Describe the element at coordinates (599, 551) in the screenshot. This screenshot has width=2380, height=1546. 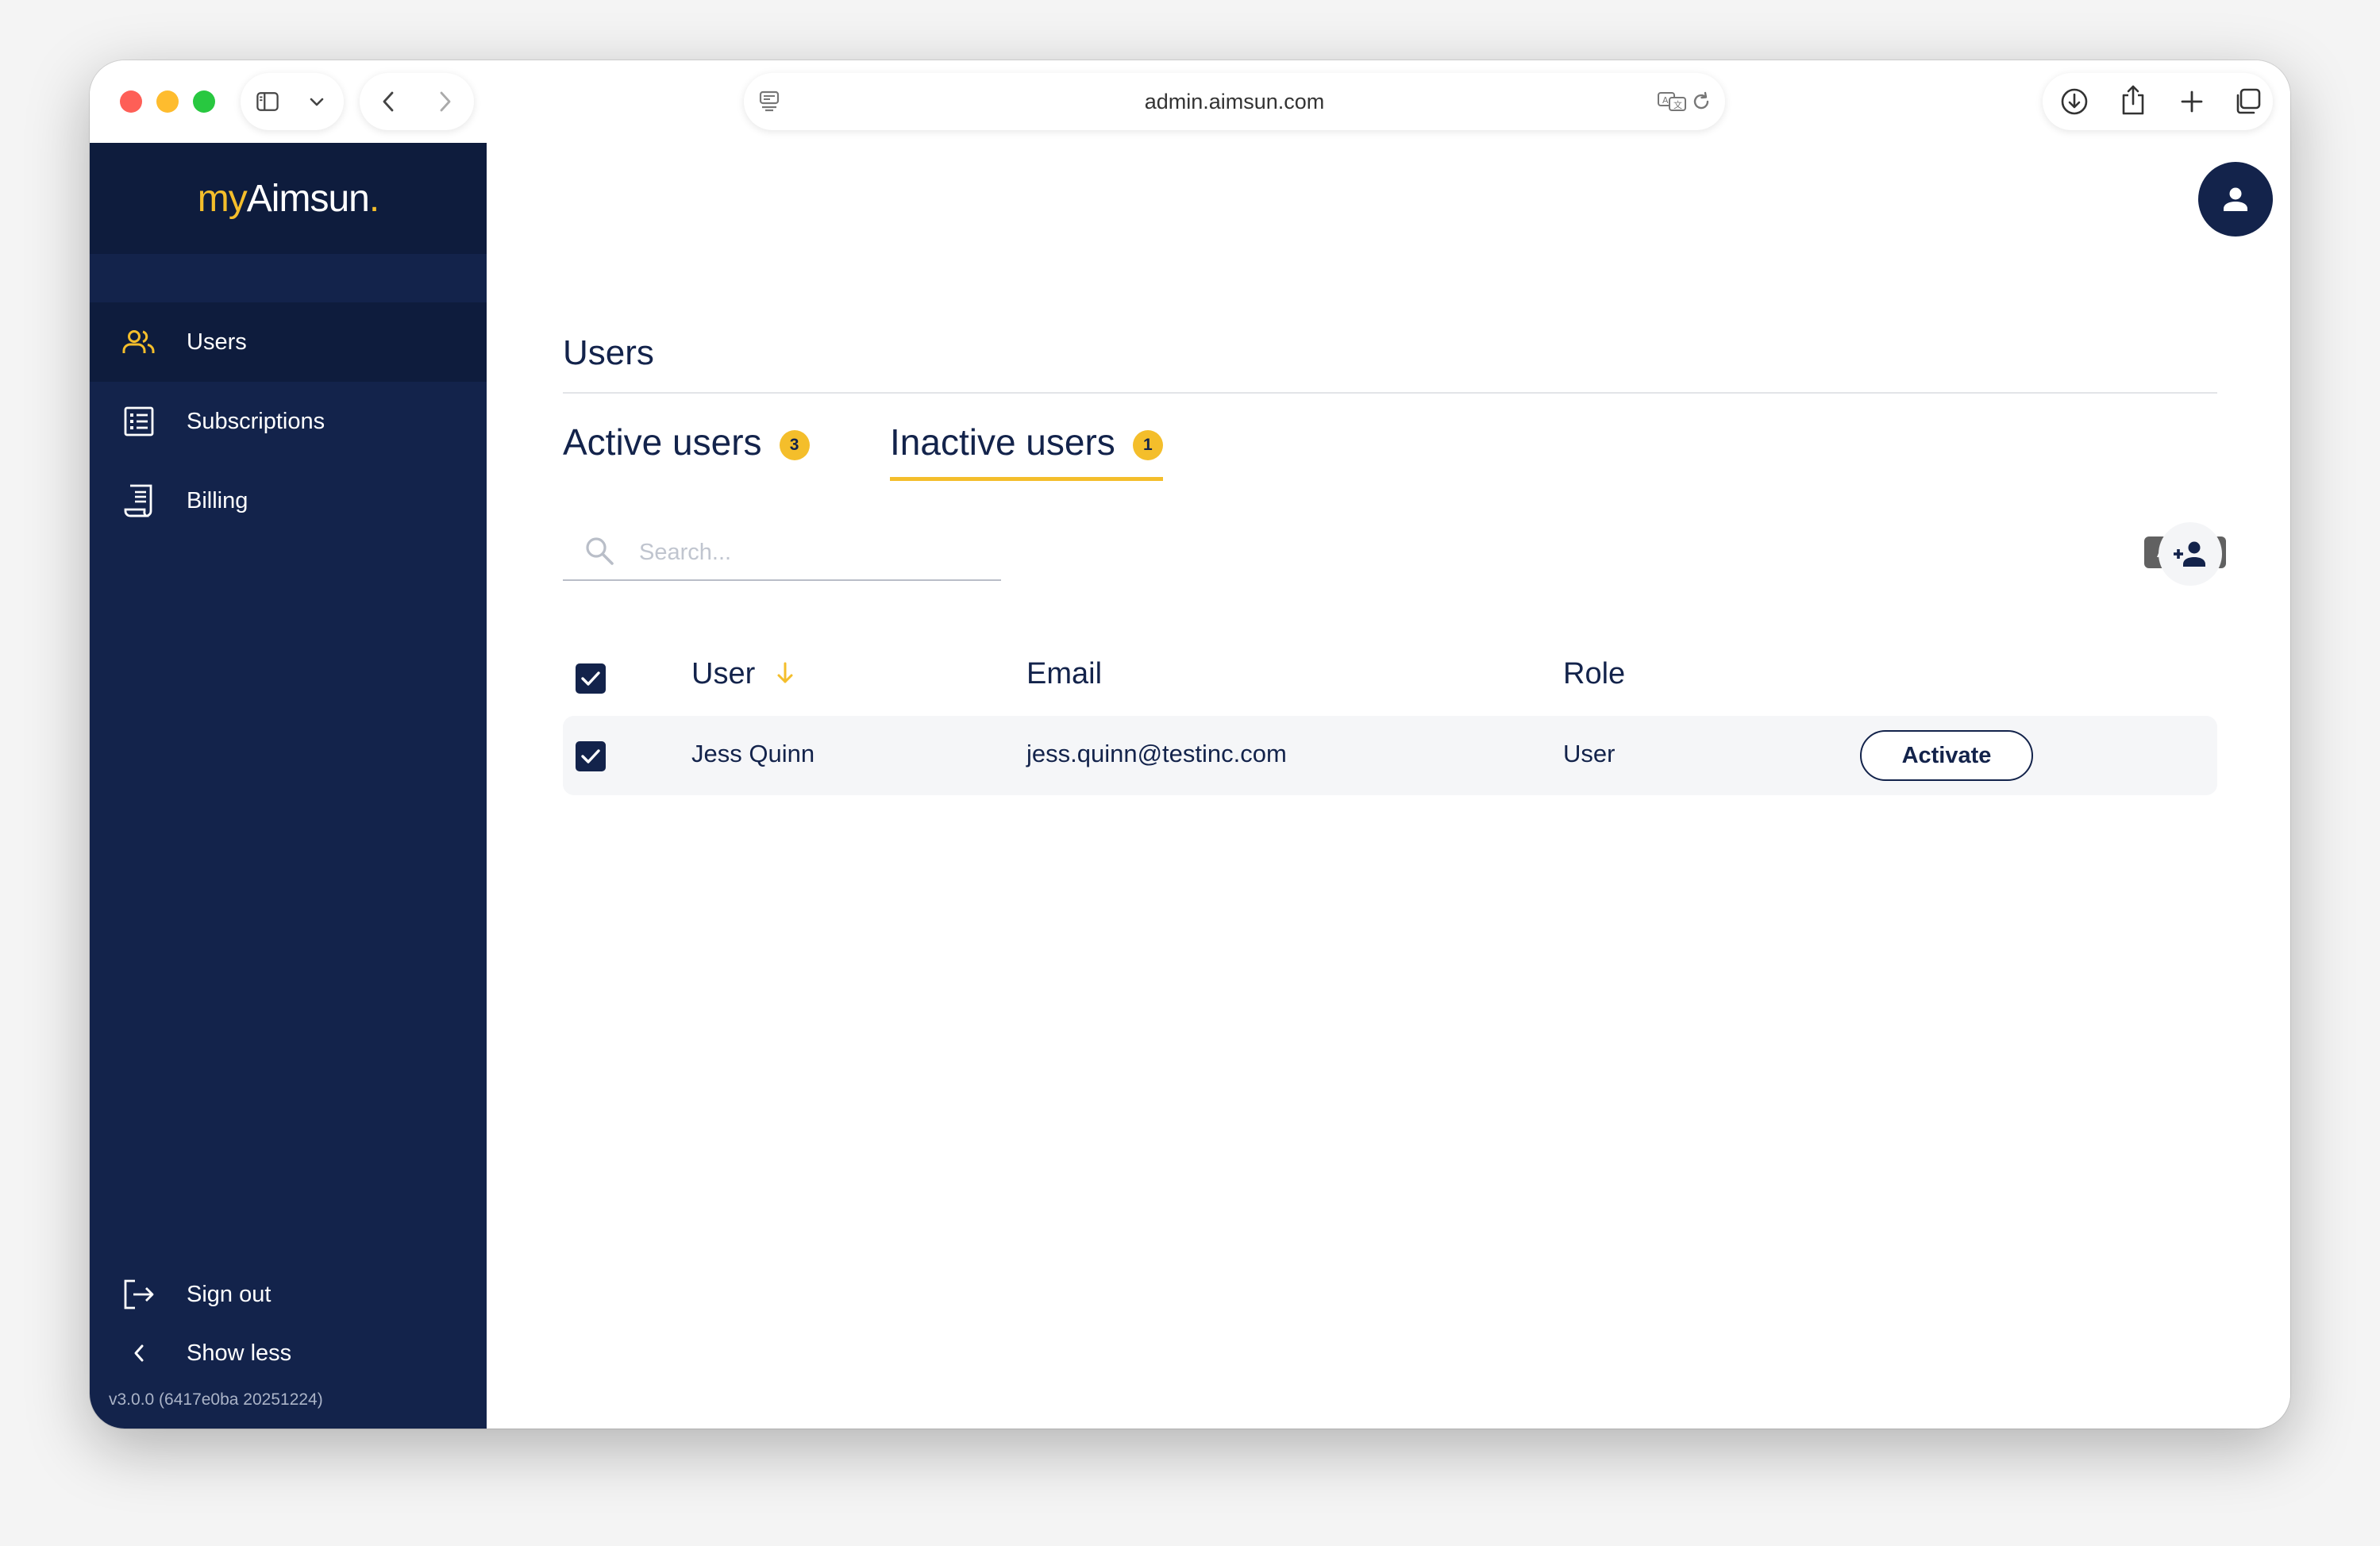
I see `search-icon` at that location.